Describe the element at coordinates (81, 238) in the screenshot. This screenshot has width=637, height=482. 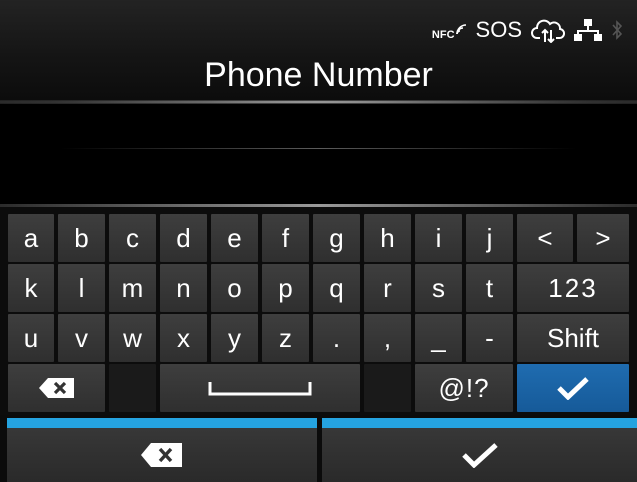
I see `key-b: b` at that location.